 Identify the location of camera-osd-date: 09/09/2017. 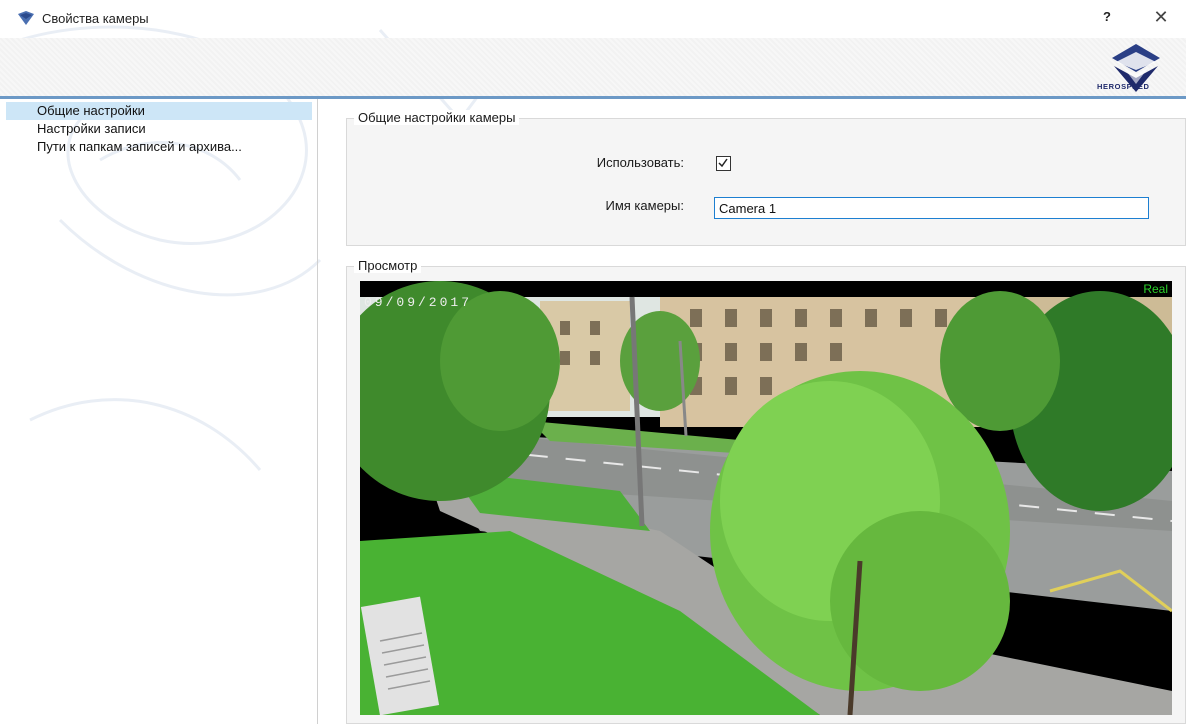
(418, 302).